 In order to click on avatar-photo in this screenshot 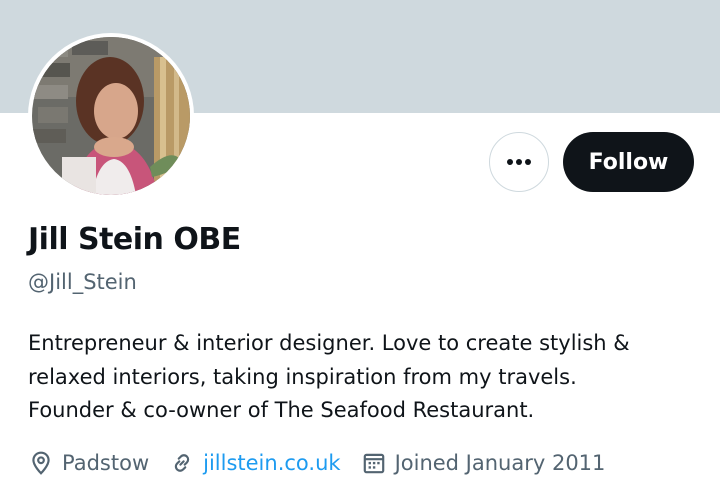, I will do `click(111, 116)`.